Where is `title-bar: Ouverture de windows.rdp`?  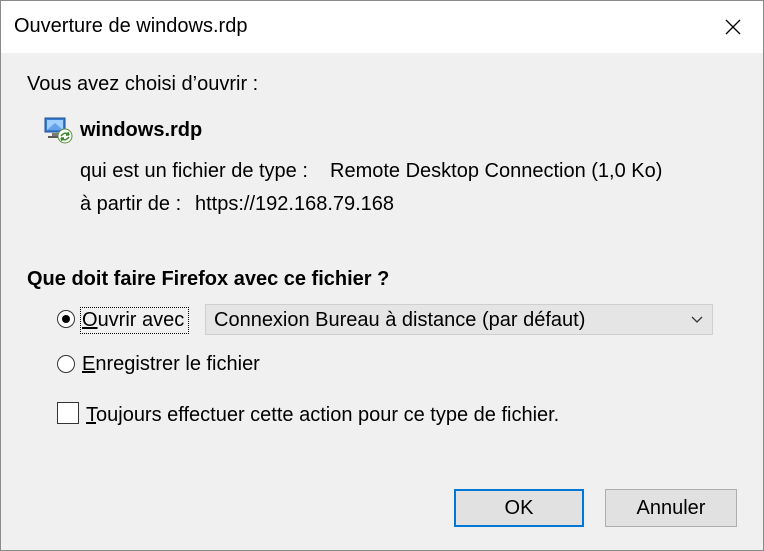
title-bar: Ouverture de windows.rdp is located at coordinates (382, 27).